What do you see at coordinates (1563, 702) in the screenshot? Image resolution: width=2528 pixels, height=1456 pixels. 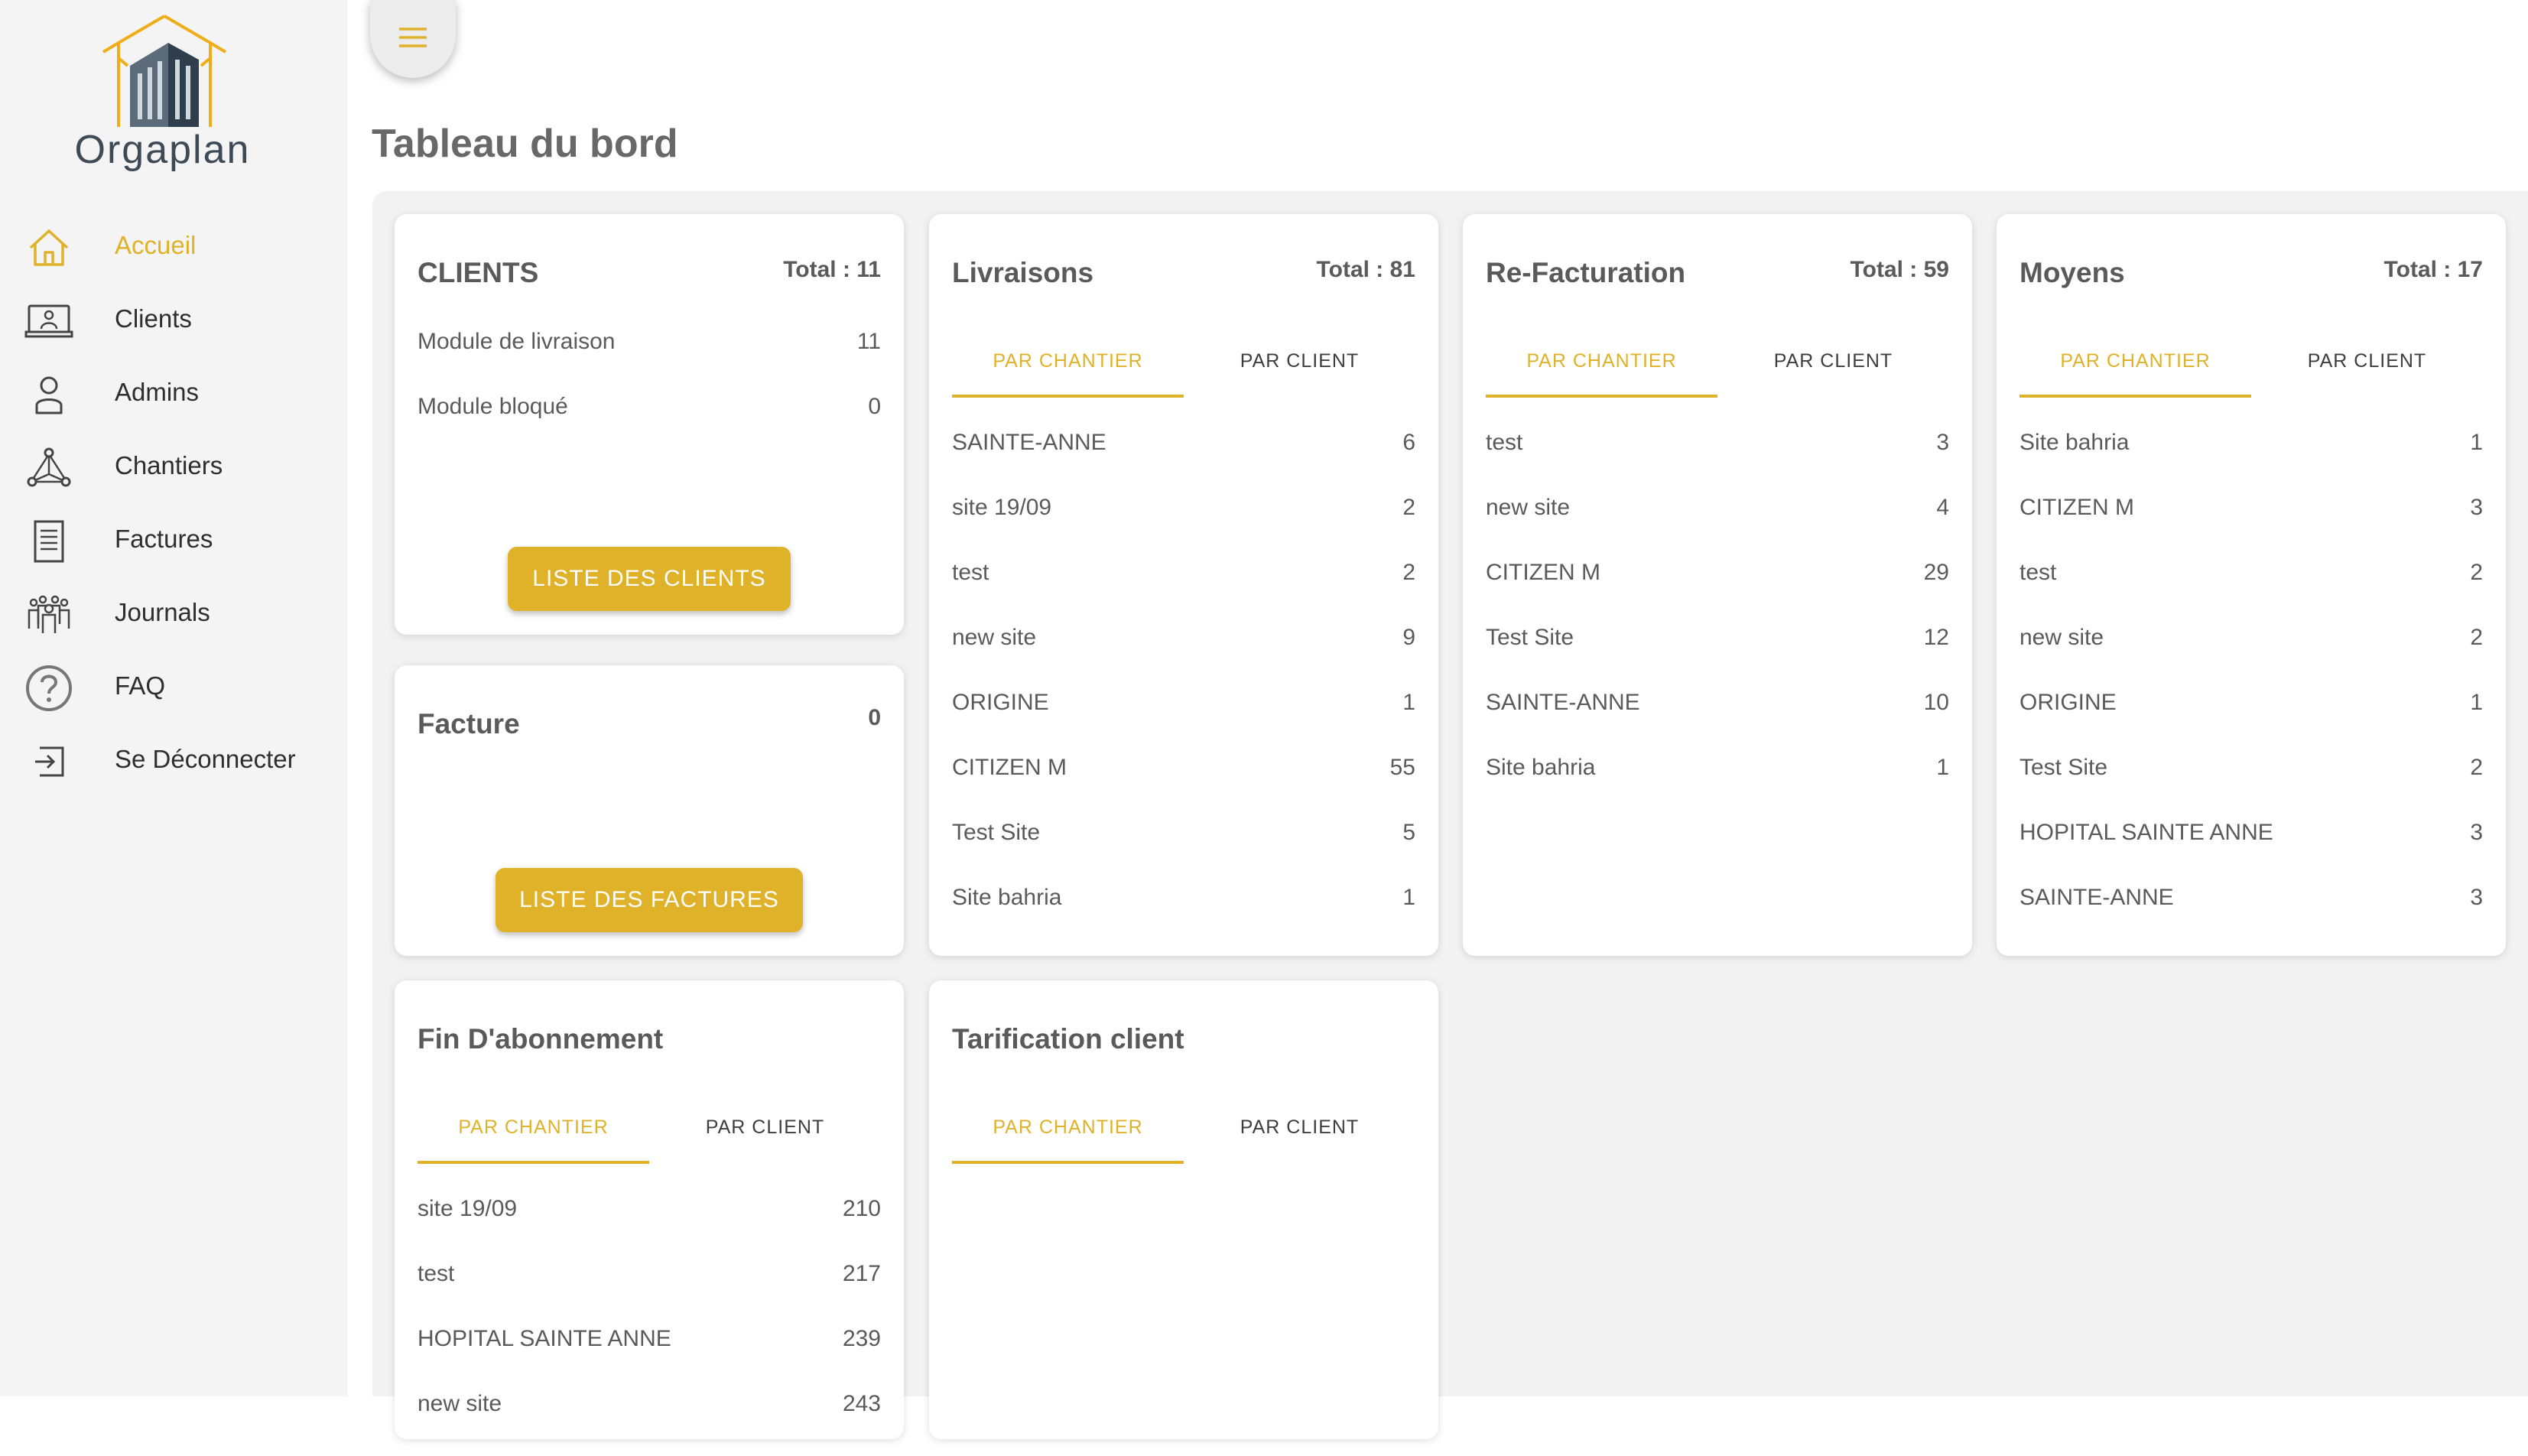 I see `item-label: SAINTE-ANNE` at bounding box center [1563, 702].